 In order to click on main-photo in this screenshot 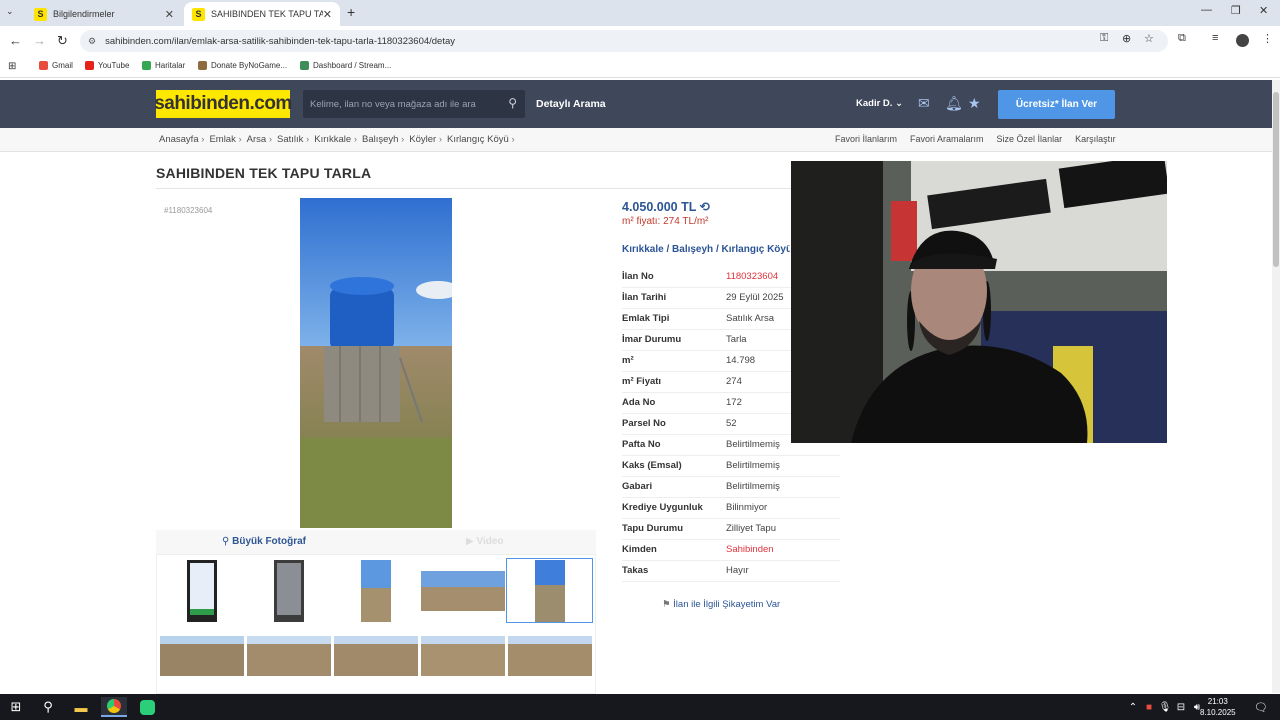, I will do `click(376, 363)`.